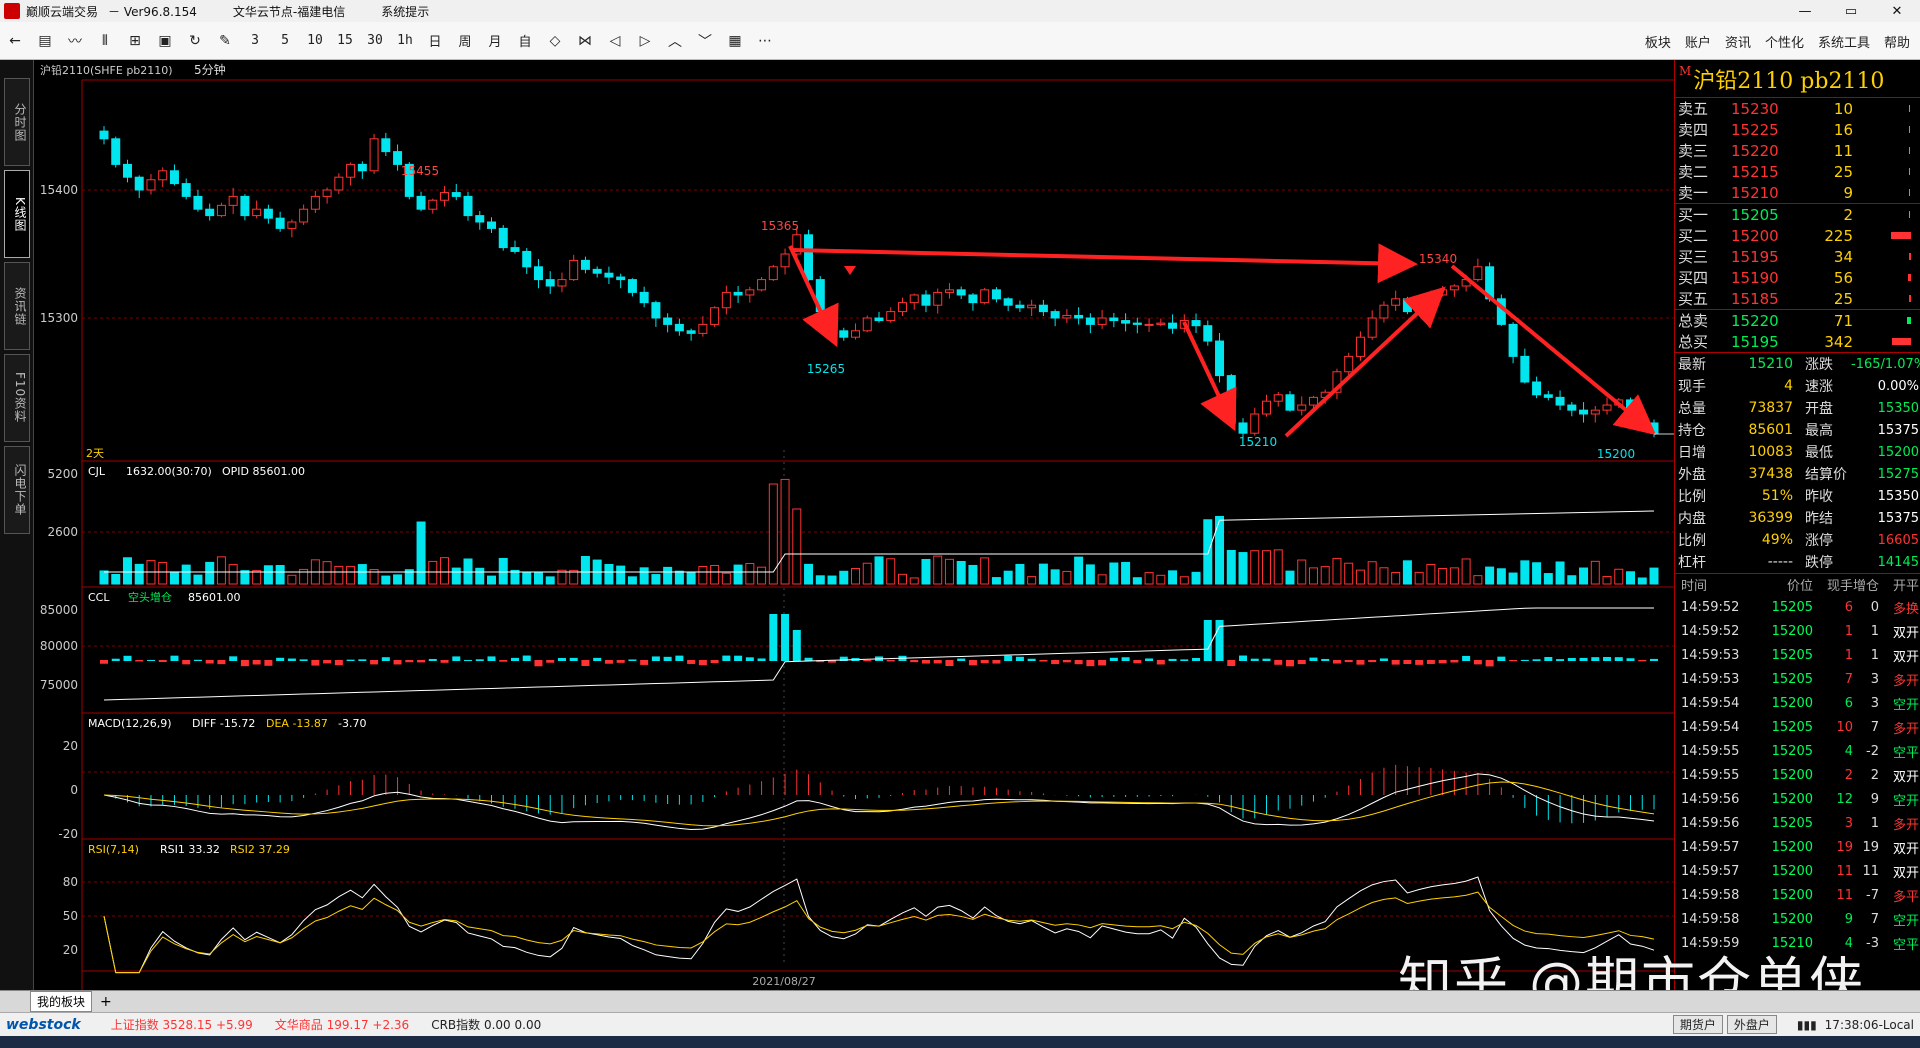 Image resolution: width=1920 pixels, height=1048 pixels. What do you see at coordinates (1797, 341) in the screenshot?
I see `total-row: 总买 15195 342` at bounding box center [1797, 341].